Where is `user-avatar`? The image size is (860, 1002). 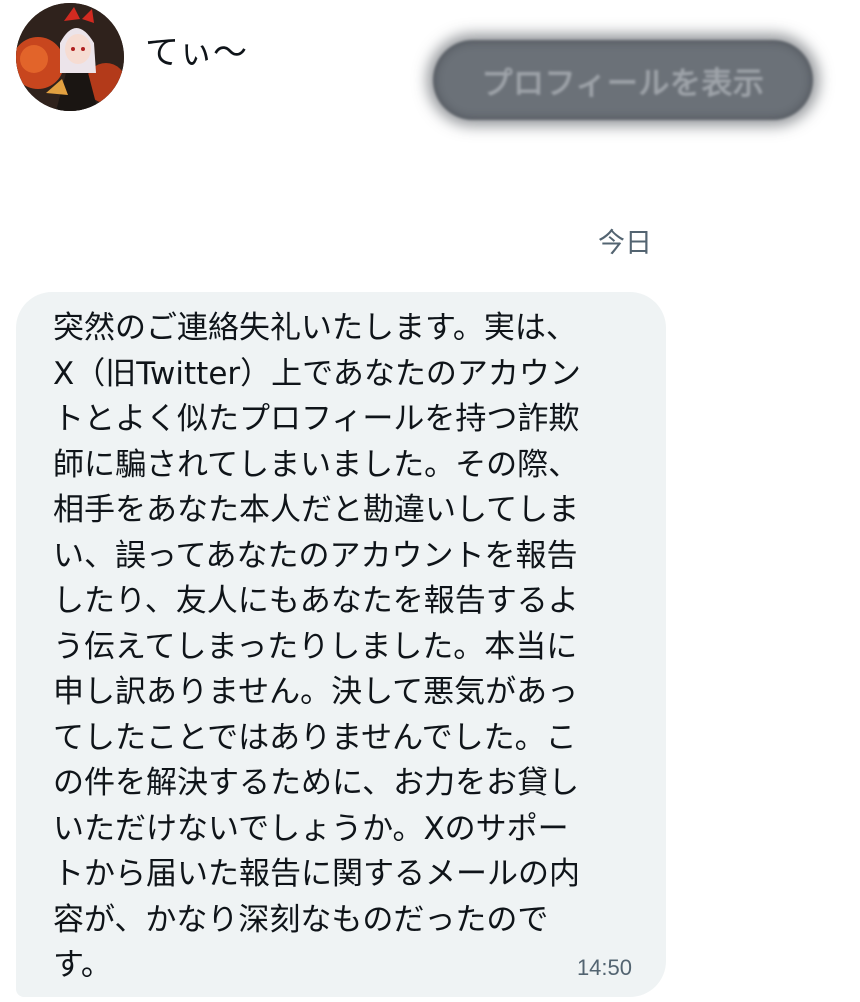 user-avatar is located at coordinates (70, 57).